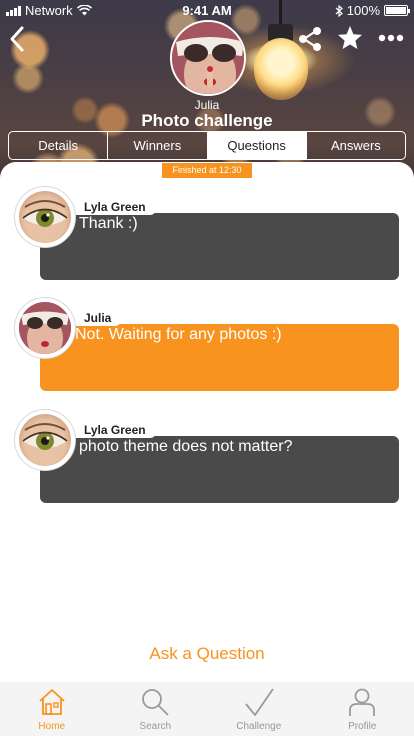 Image resolution: width=414 pixels, height=736 pixels. What do you see at coordinates (362, 702) in the screenshot?
I see `person-icon` at bounding box center [362, 702].